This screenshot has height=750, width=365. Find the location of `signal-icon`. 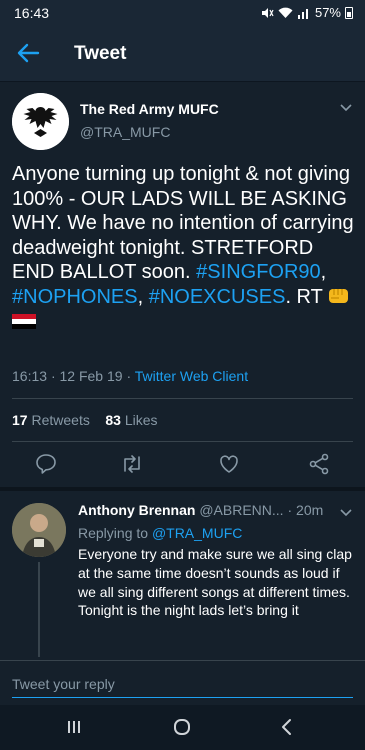

signal-icon is located at coordinates (302, 13).